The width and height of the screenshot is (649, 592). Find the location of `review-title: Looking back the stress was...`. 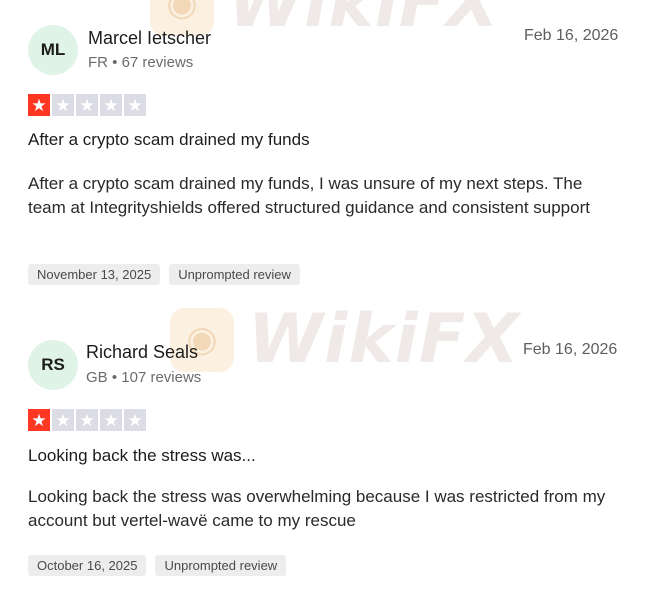

review-title: Looking back the stress was... is located at coordinates (142, 456).